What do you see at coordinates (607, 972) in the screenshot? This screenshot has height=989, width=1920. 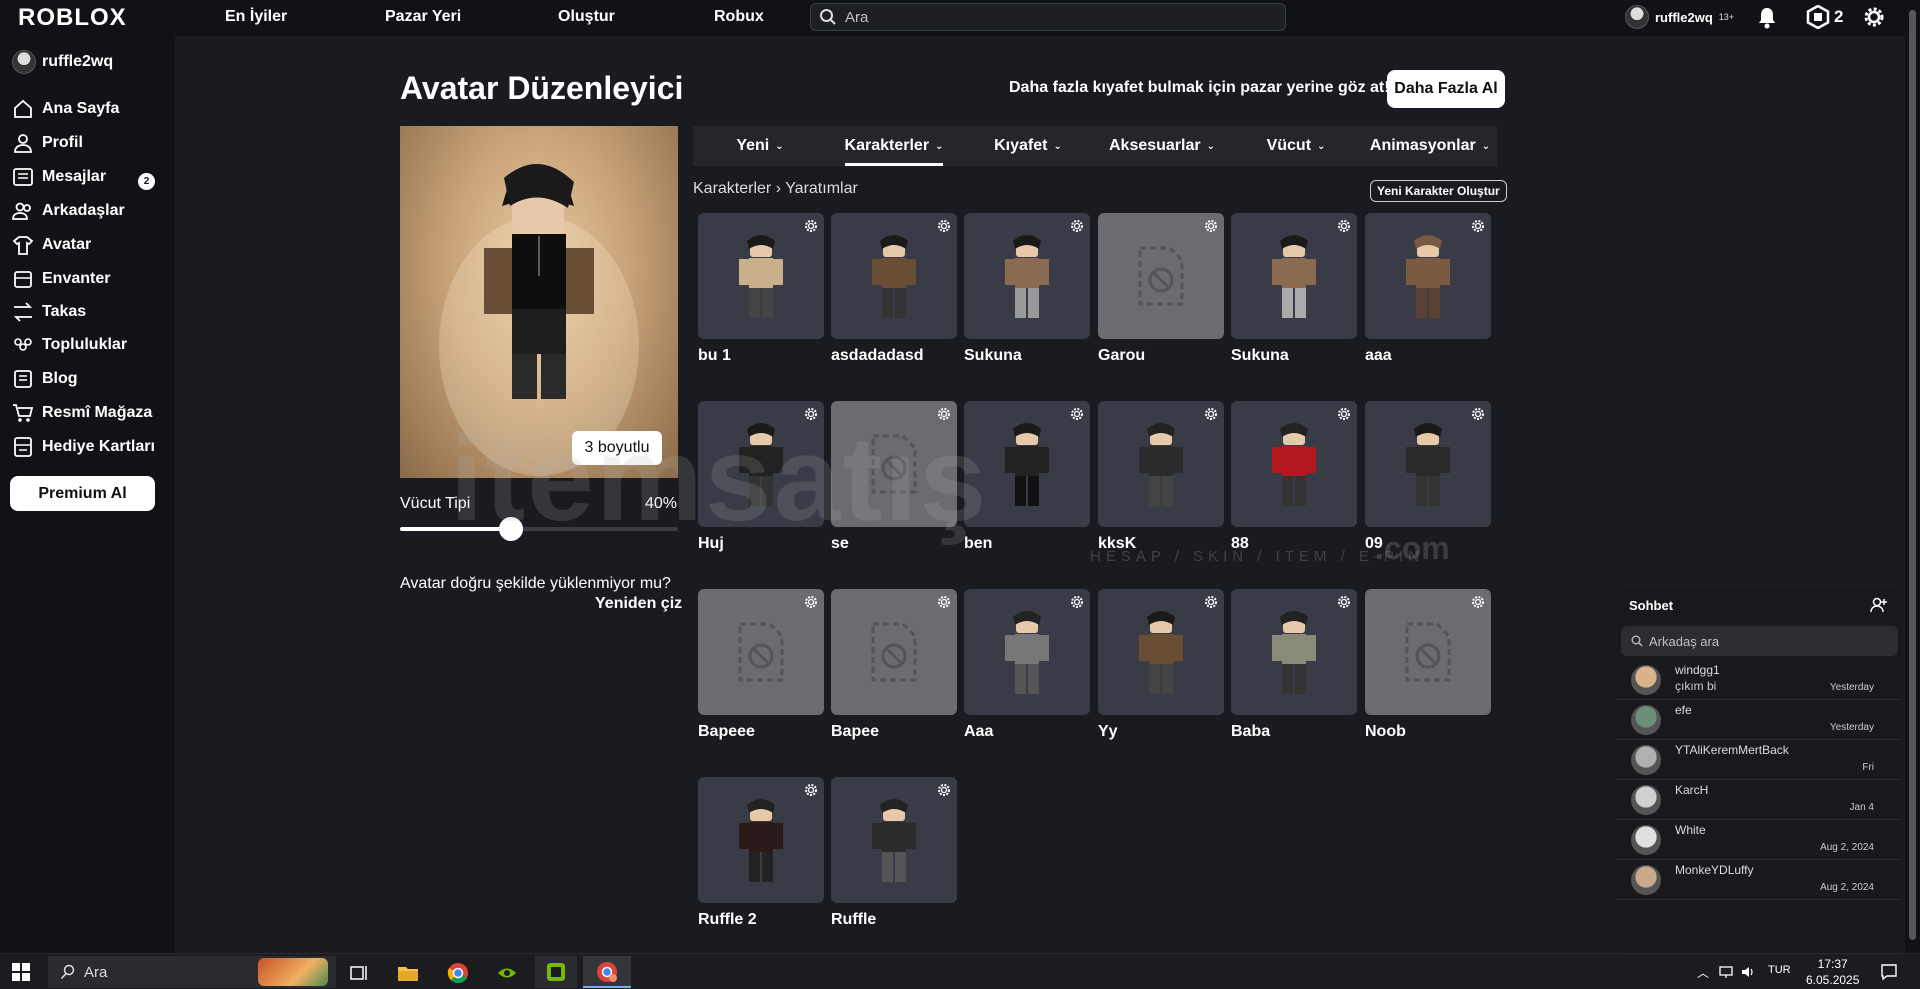 I see `taskbar-app-chrome-active` at bounding box center [607, 972].